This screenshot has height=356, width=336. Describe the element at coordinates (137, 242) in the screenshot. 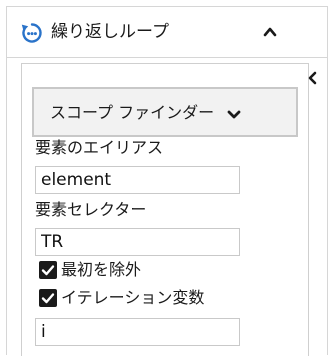

I see `element-selector-input` at that location.